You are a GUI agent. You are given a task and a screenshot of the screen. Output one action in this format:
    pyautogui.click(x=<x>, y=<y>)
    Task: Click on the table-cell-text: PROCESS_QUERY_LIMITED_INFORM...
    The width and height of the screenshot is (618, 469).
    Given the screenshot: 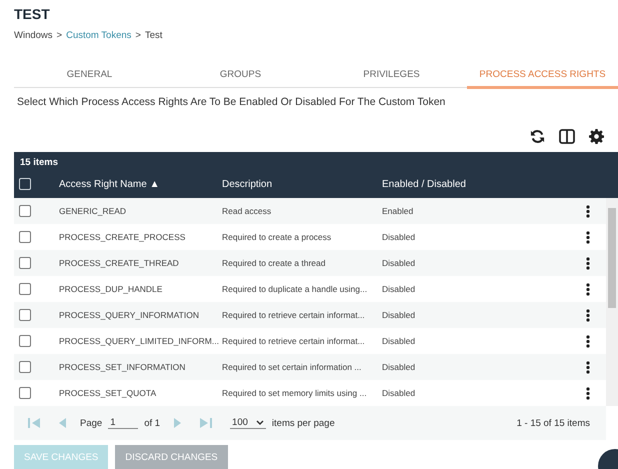 What is the action you would take?
    pyautogui.click(x=139, y=341)
    